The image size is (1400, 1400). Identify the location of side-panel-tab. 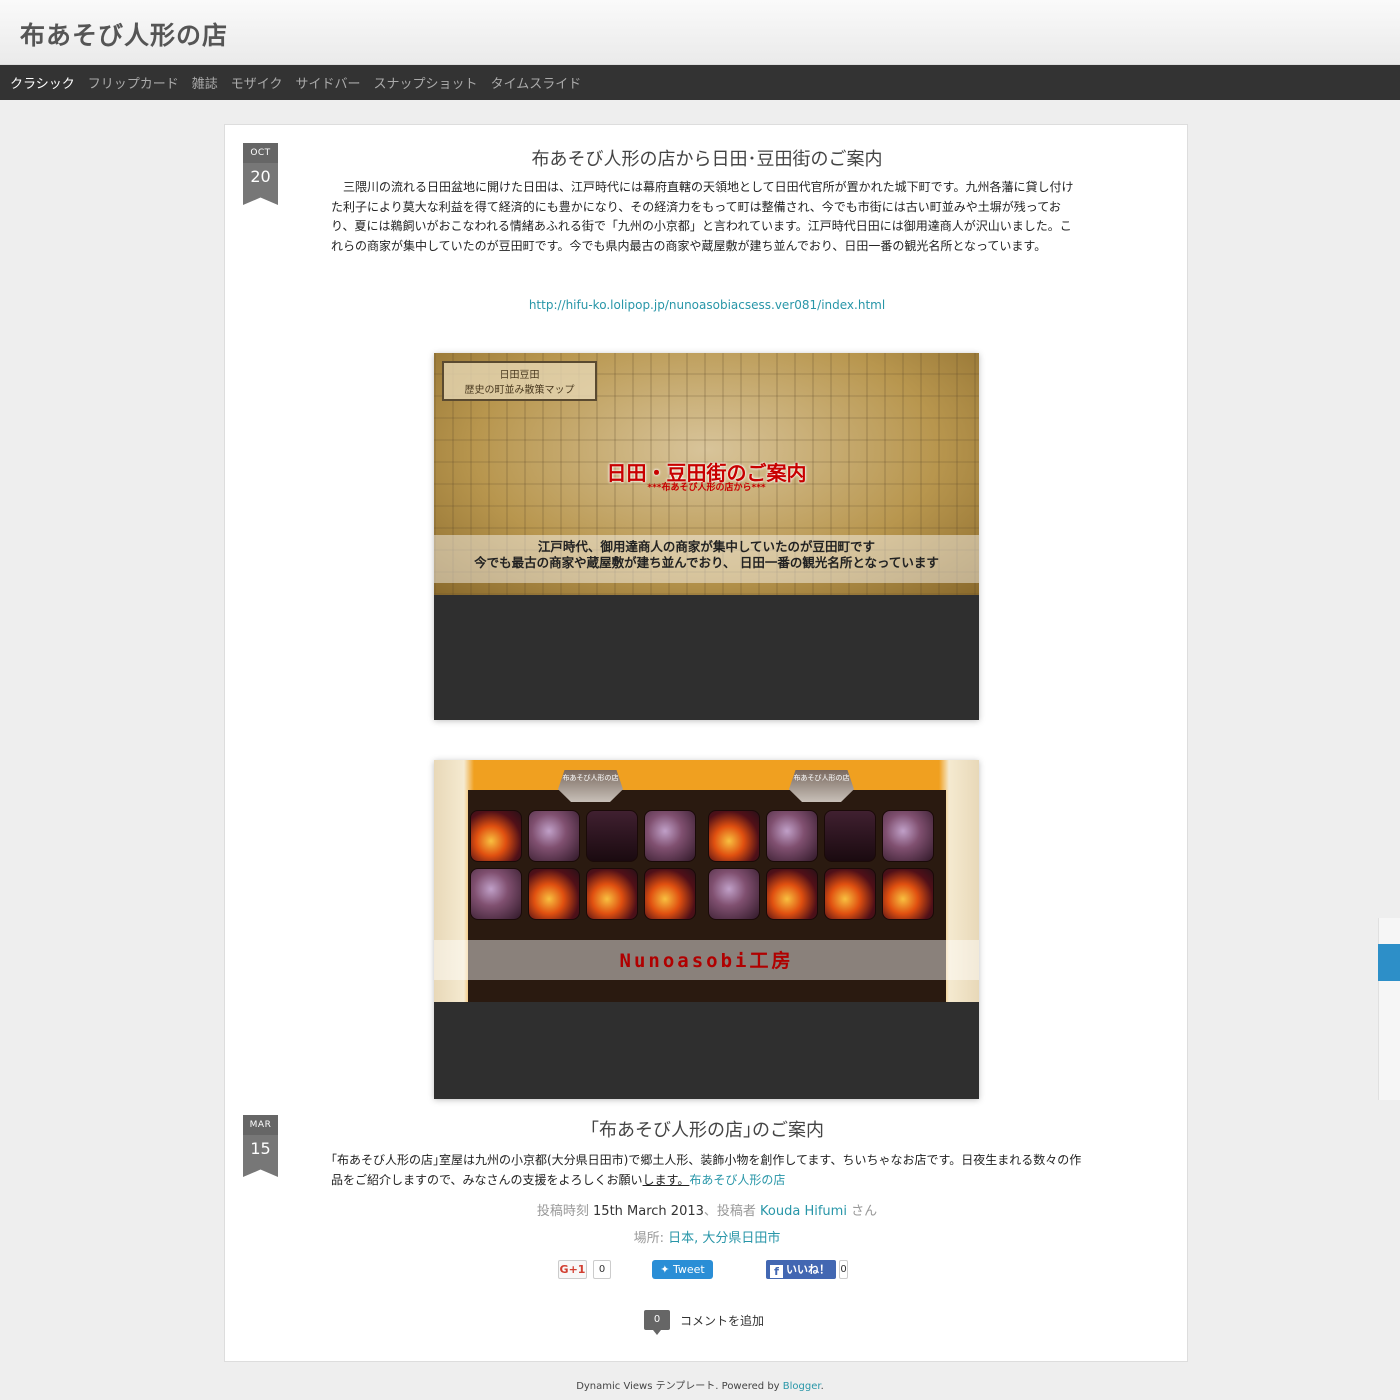
(1389, 962).